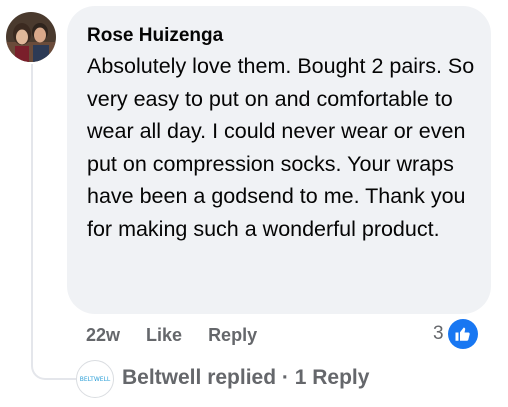 Image resolution: width=508 pixels, height=407 pixels. Describe the element at coordinates (164, 335) in the screenshot. I see `like-button: Like` at that location.